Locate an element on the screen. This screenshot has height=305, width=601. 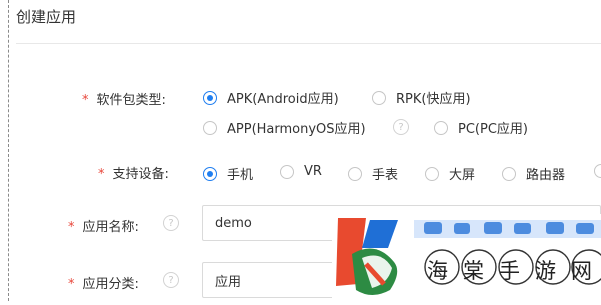
radio-rpk-label: RPK(快应用) is located at coordinates (433, 99).